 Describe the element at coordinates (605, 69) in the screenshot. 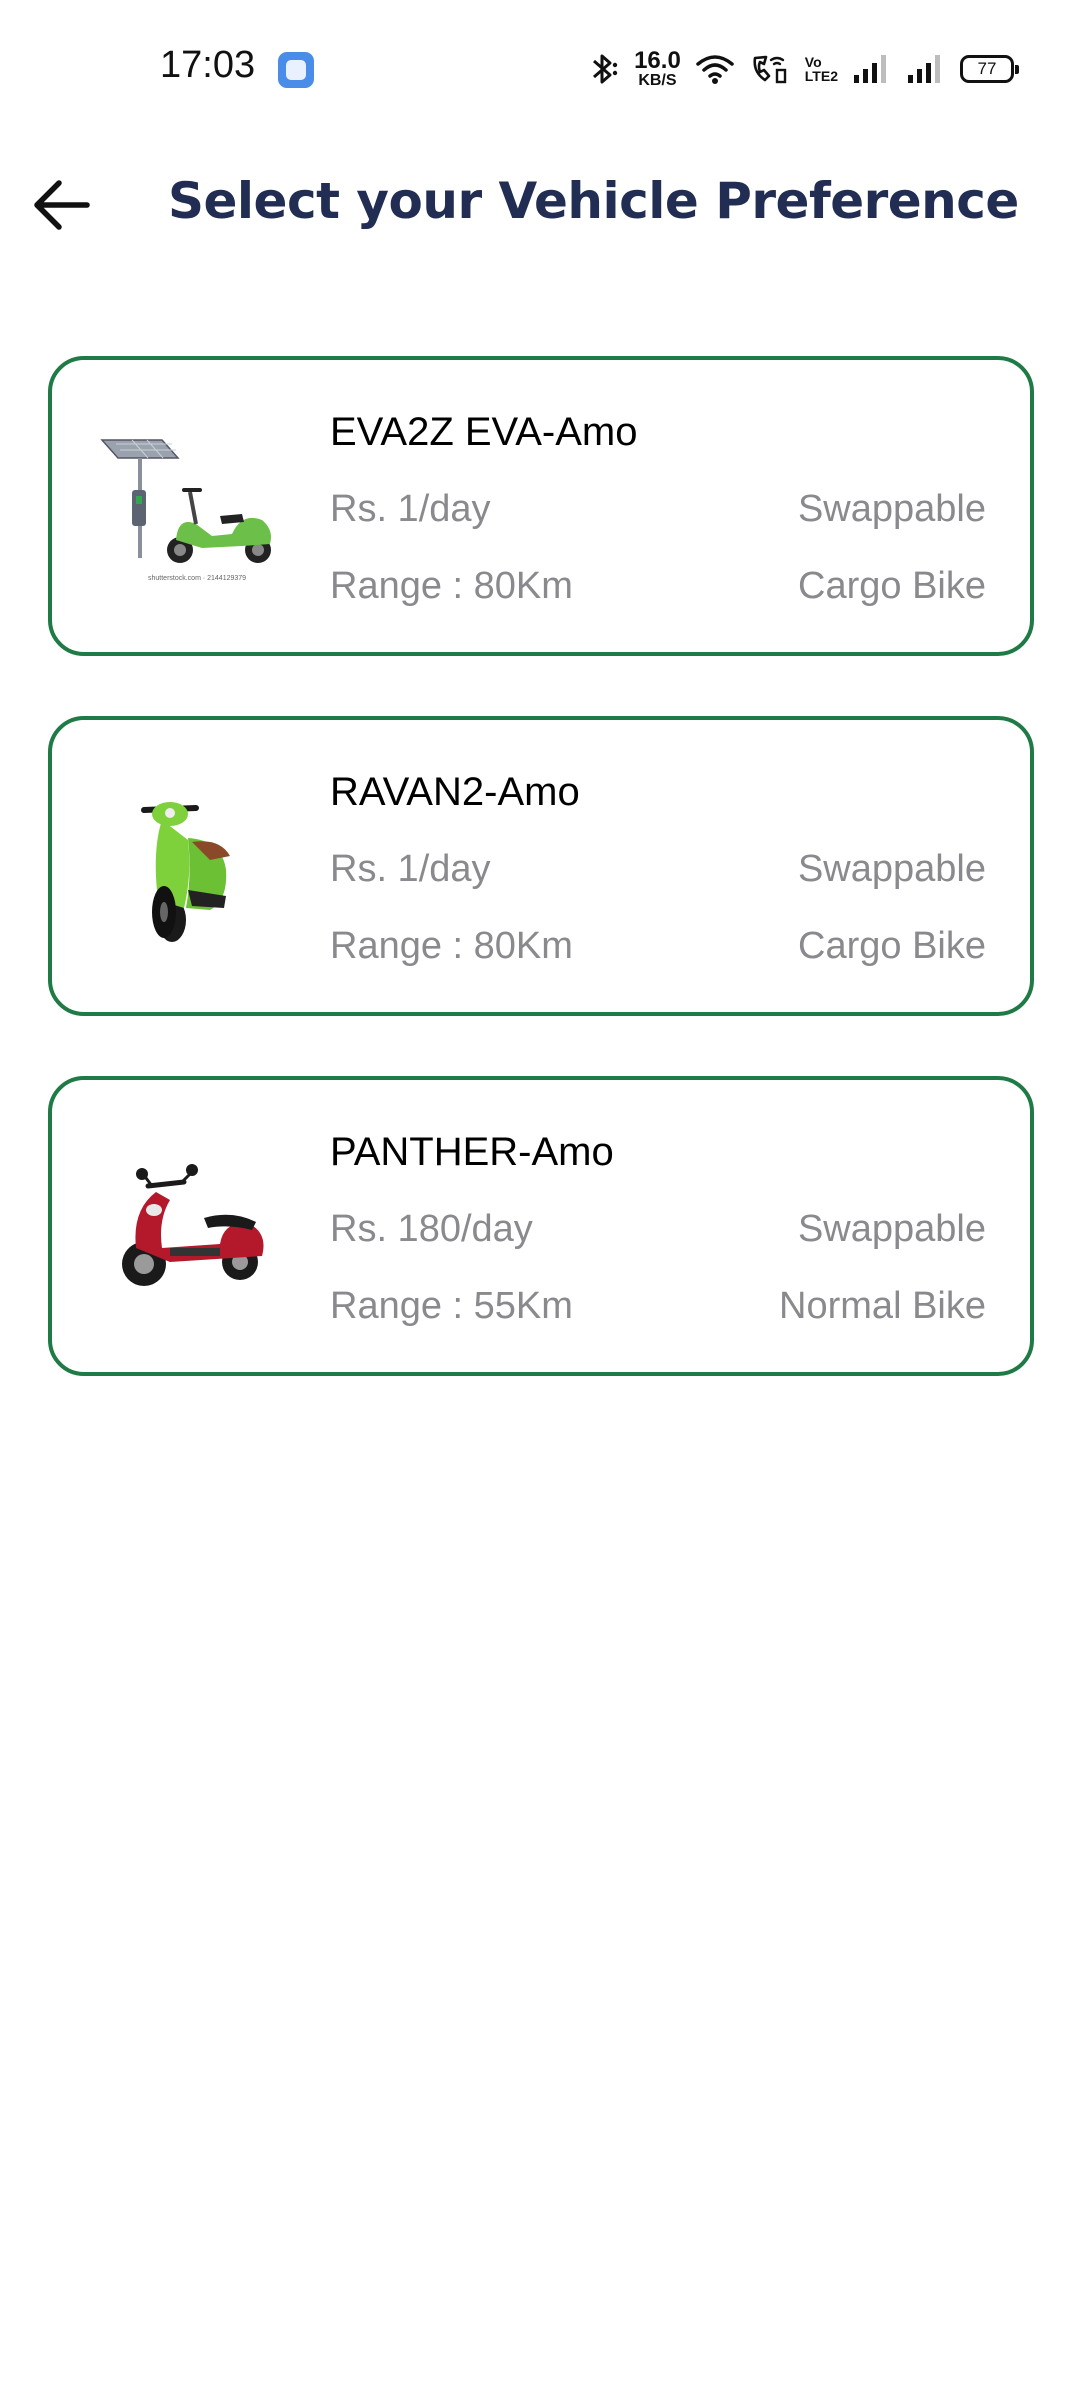

I see `bluetooth-icon` at that location.